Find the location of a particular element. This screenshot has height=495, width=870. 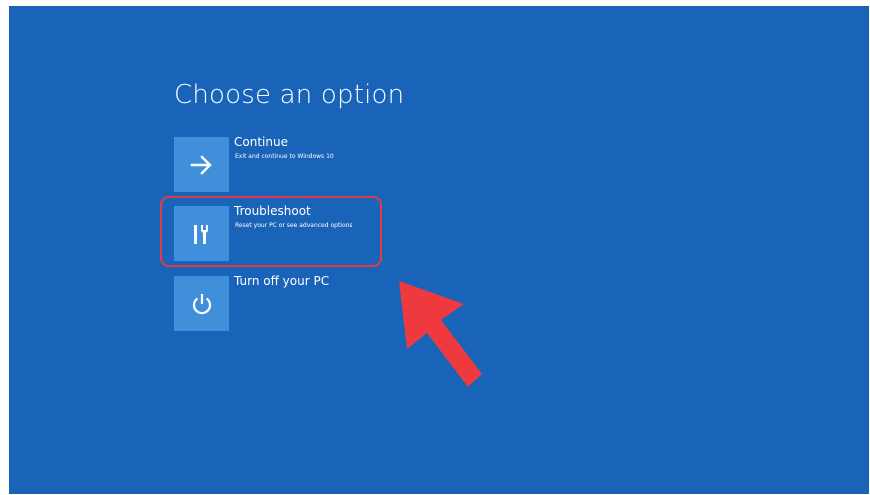

turn-off-label: Turn off your PC is located at coordinates (282, 281).